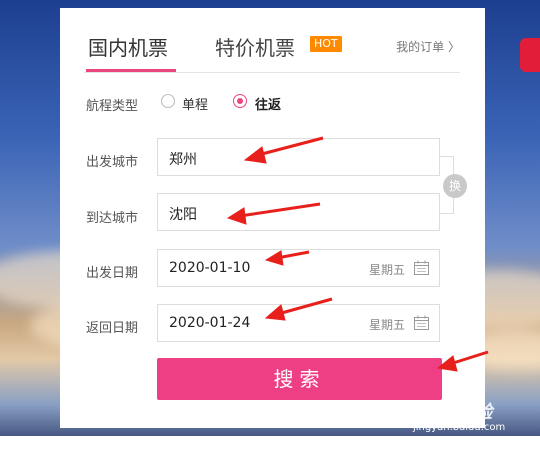 The image size is (540, 449). What do you see at coordinates (298, 323) in the screenshot?
I see `return-date-input: 2020-01-24 星期五` at bounding box center [298, 323].